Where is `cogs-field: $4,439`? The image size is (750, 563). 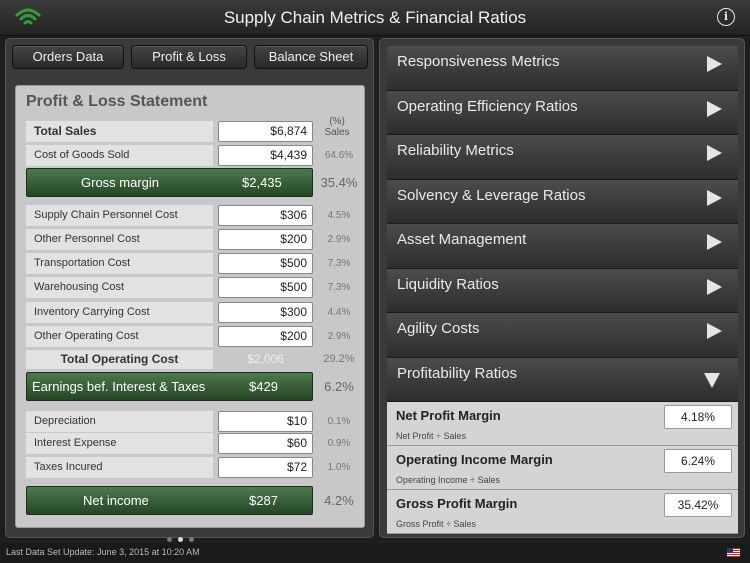
cogs-field: $4,439 is located at coordinates (265, 155).